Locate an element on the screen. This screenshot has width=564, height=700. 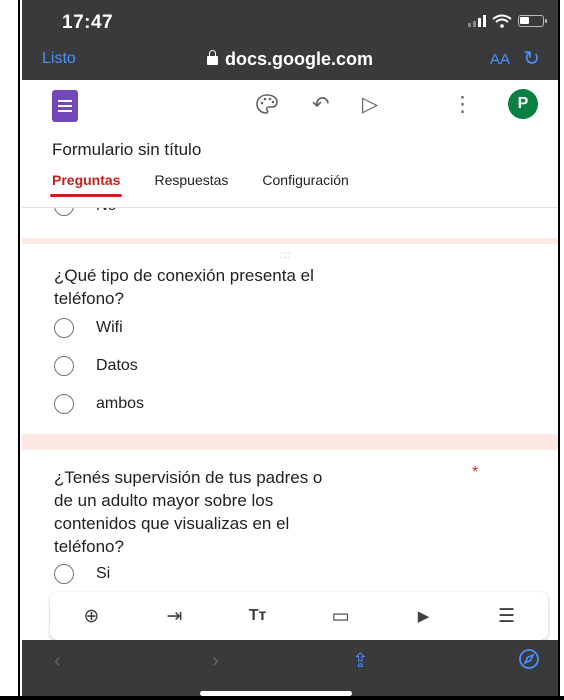
tab-preguntas: Preguntas is located at coordinates (86, 186).